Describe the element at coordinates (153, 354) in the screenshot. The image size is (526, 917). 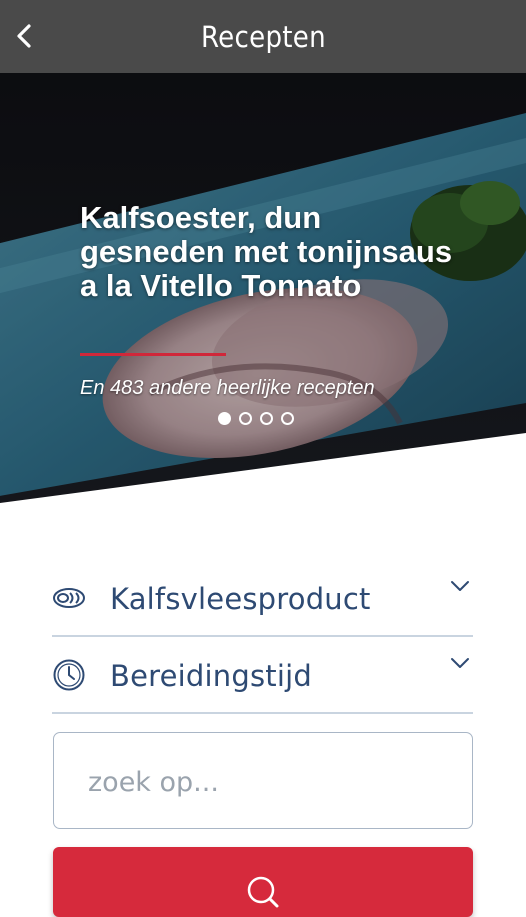
I see `hero-divider` at that location.